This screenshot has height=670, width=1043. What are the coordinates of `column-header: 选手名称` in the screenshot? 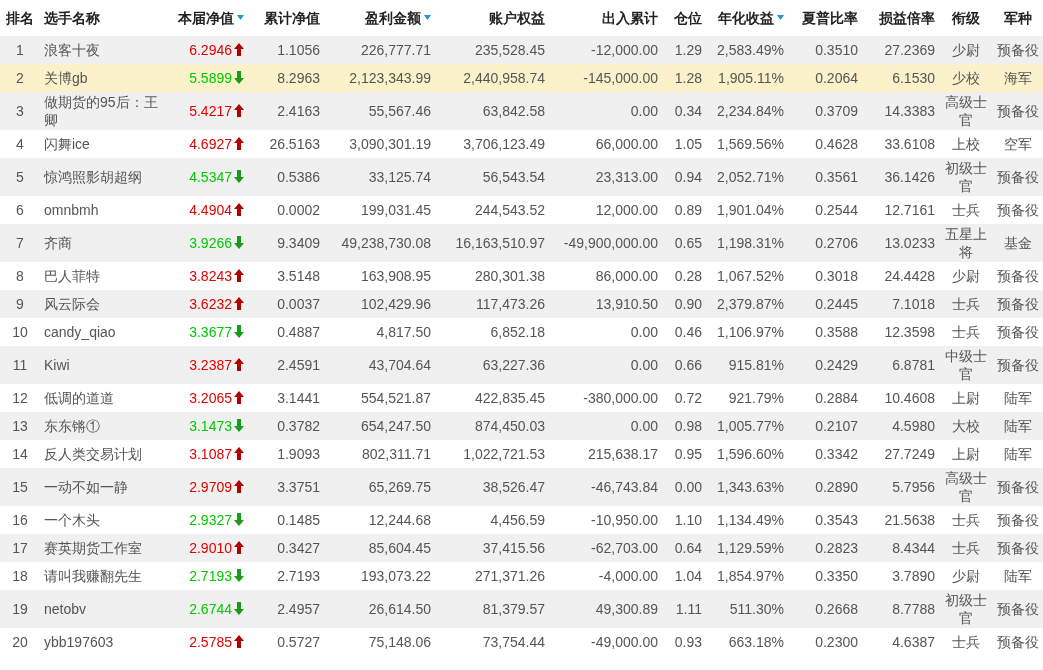 It's located at (72, 17).